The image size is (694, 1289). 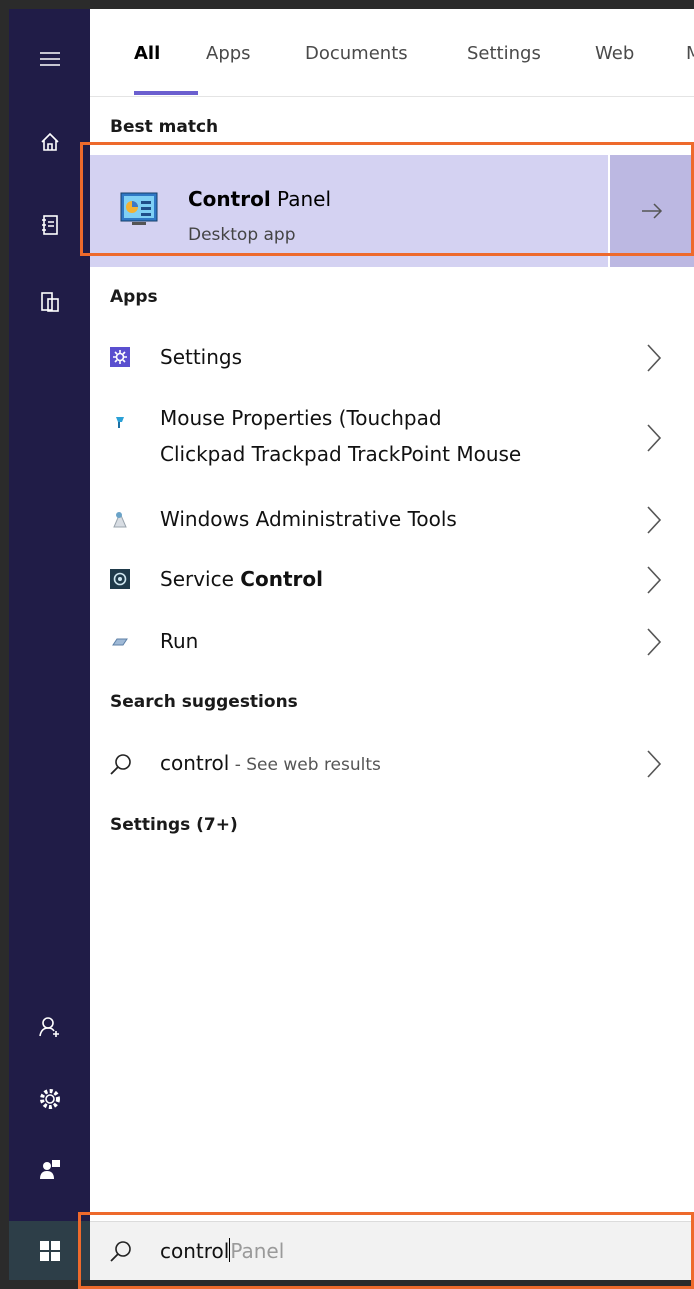 I want to click on suggestion-query: control, so click(x=195, y=763).